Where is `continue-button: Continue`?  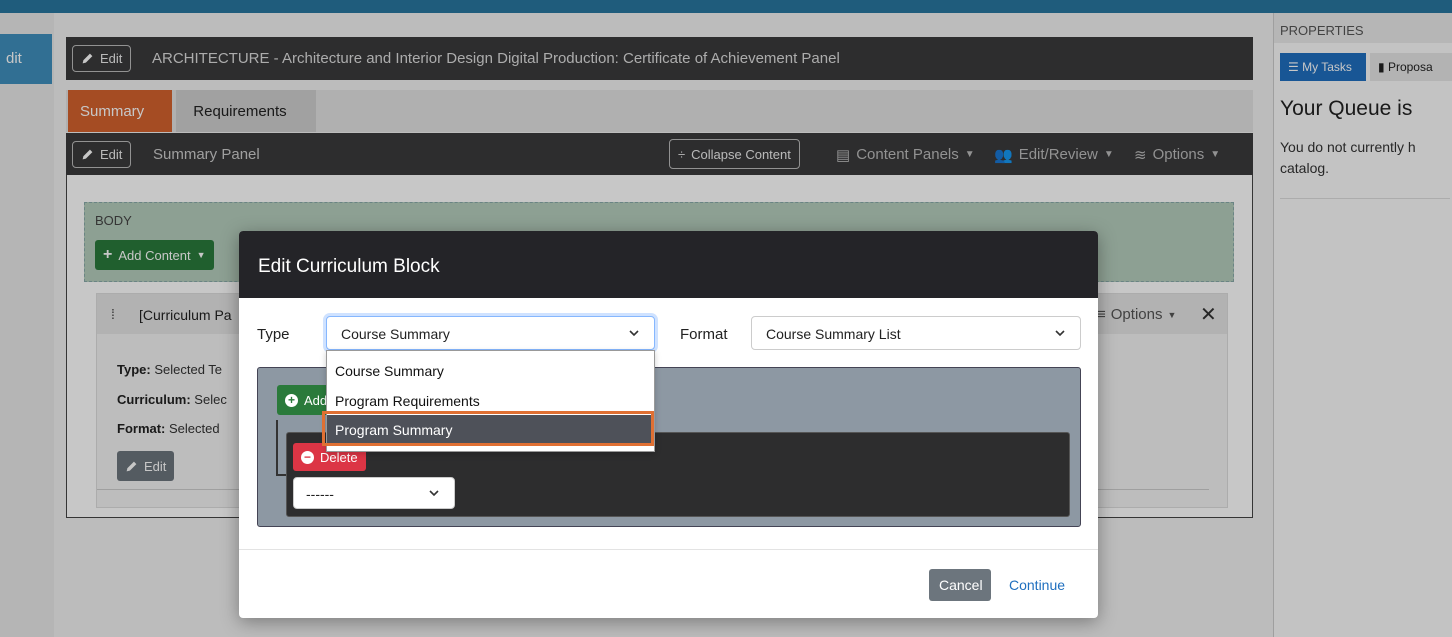 continue-button: Continue is located at coordinates (1037, 585).